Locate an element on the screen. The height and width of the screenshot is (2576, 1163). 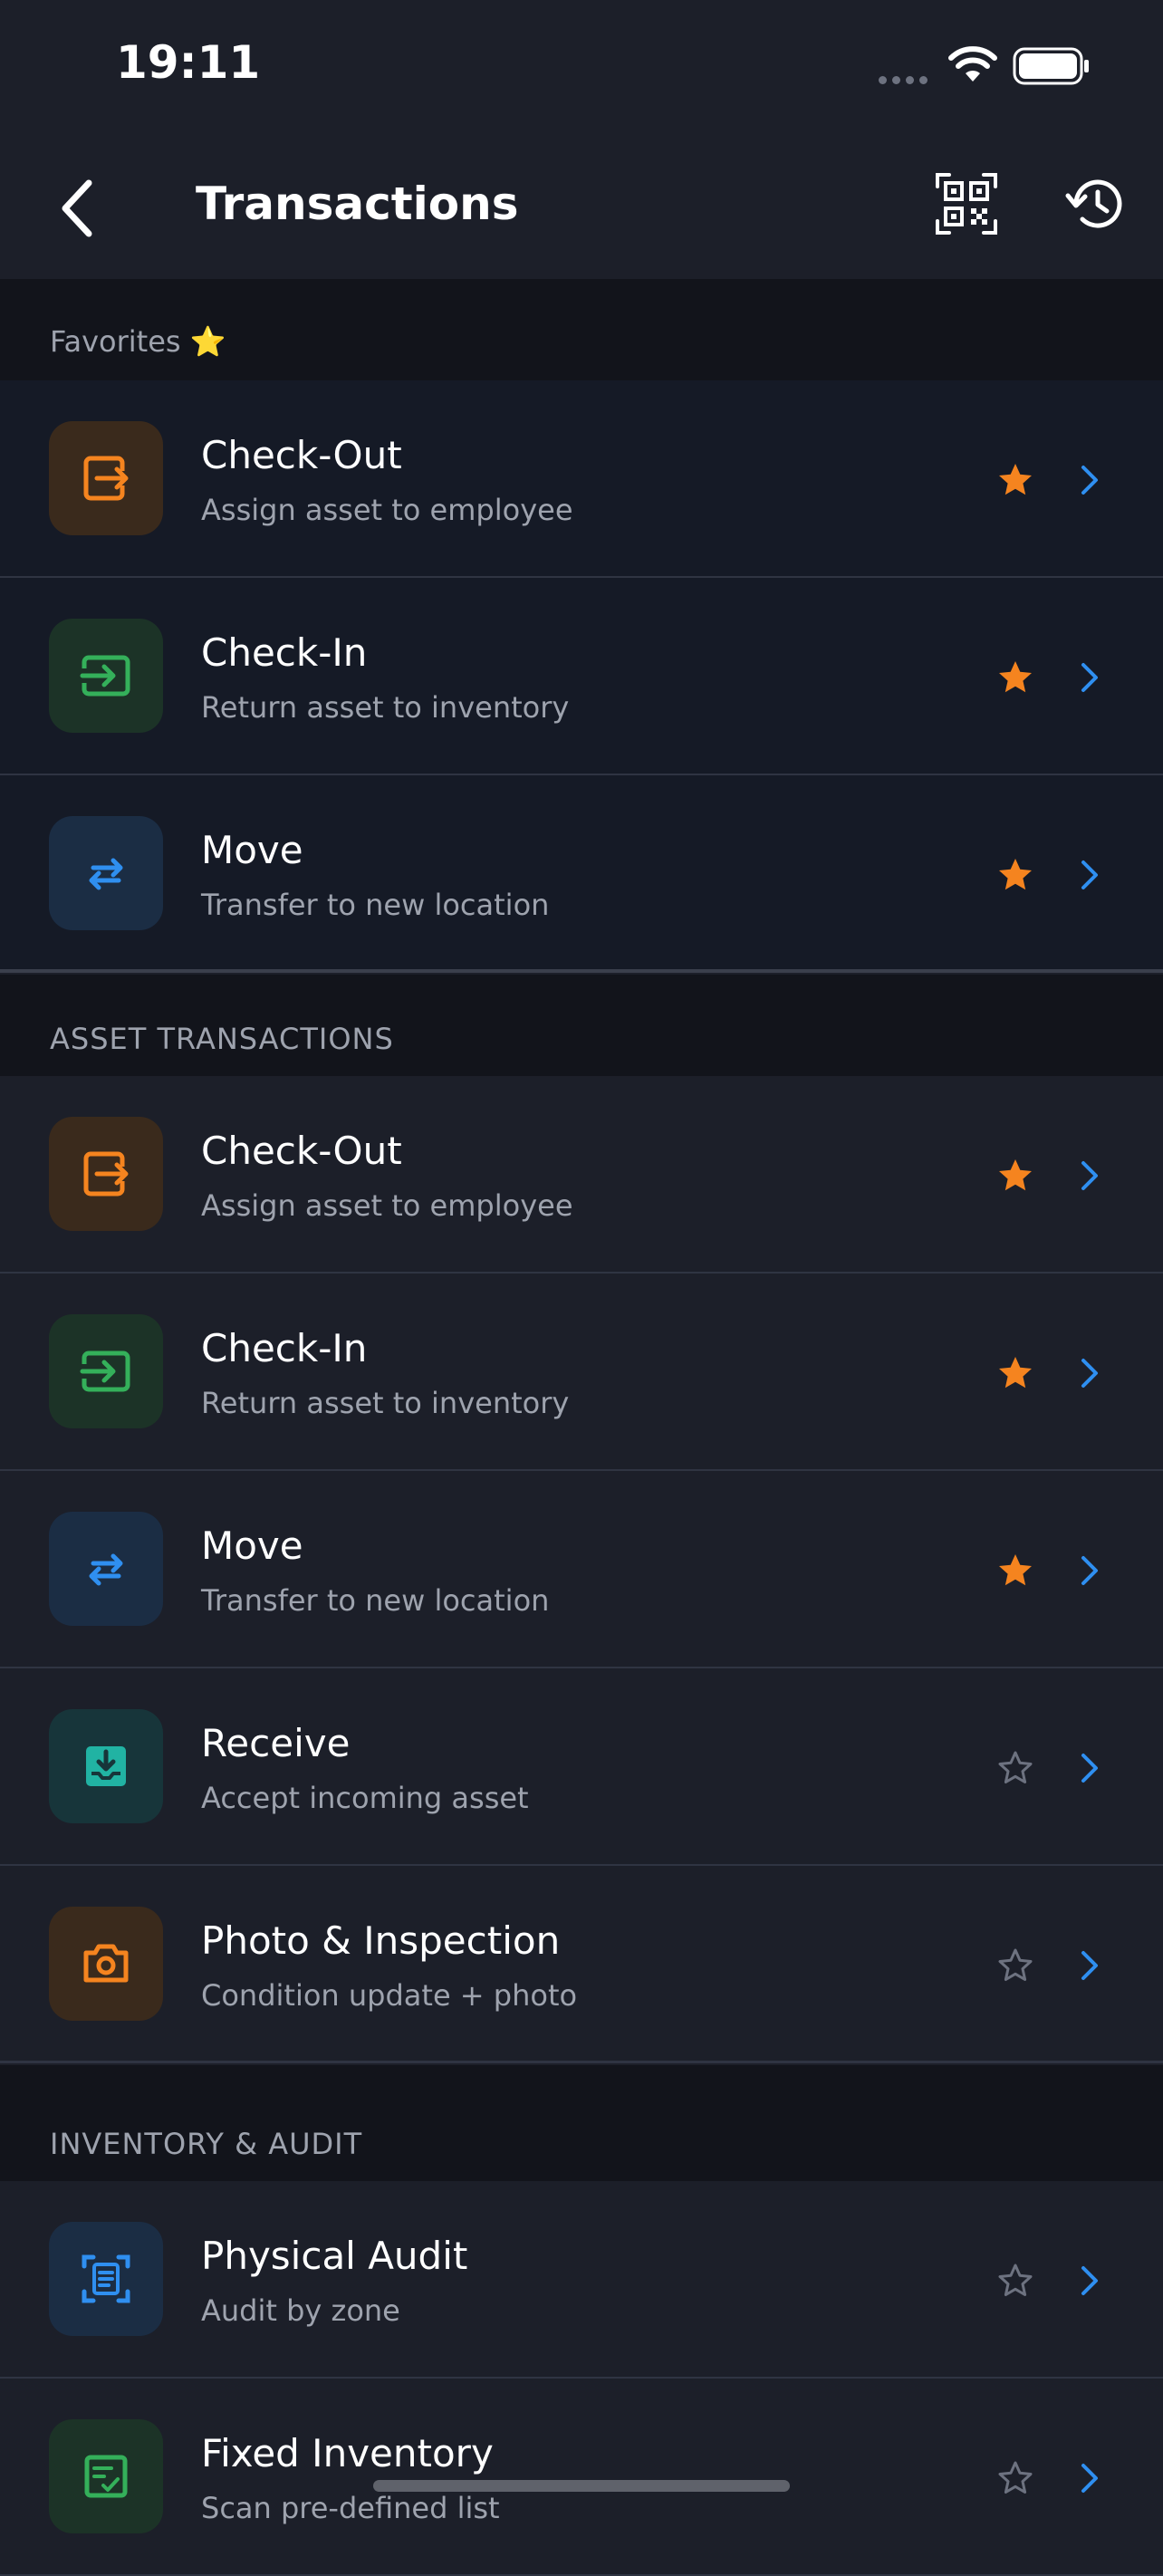
qr-code-scan-icon is located at coordinates (966, 203).